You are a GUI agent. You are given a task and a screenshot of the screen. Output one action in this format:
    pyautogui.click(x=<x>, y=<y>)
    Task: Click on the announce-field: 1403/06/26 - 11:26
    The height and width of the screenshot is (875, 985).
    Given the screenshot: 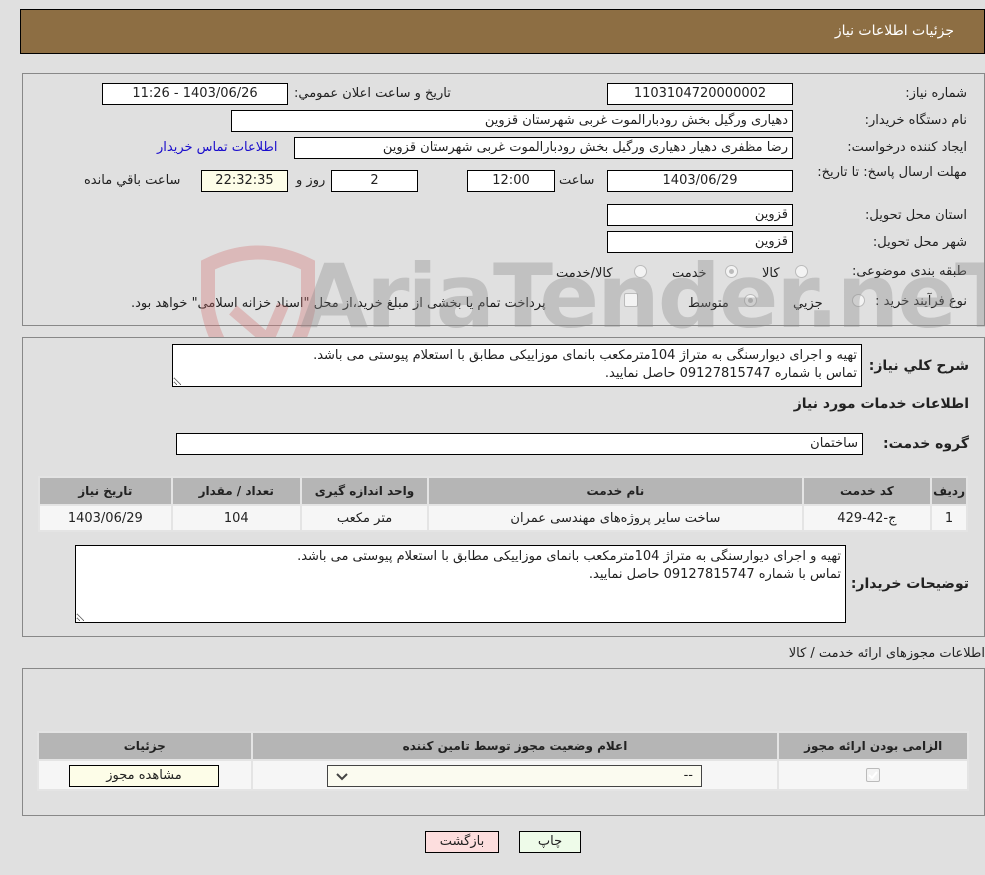 What is the action you would take?
    pyautogui.click(x=195, y=94)
    